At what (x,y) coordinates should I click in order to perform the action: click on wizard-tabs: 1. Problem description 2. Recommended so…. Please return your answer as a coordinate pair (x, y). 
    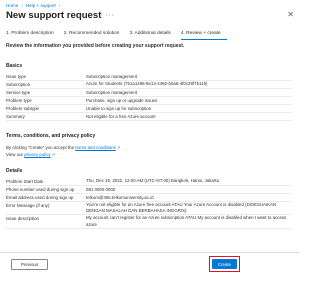
    Looking at the image, I should click on (118, 35).